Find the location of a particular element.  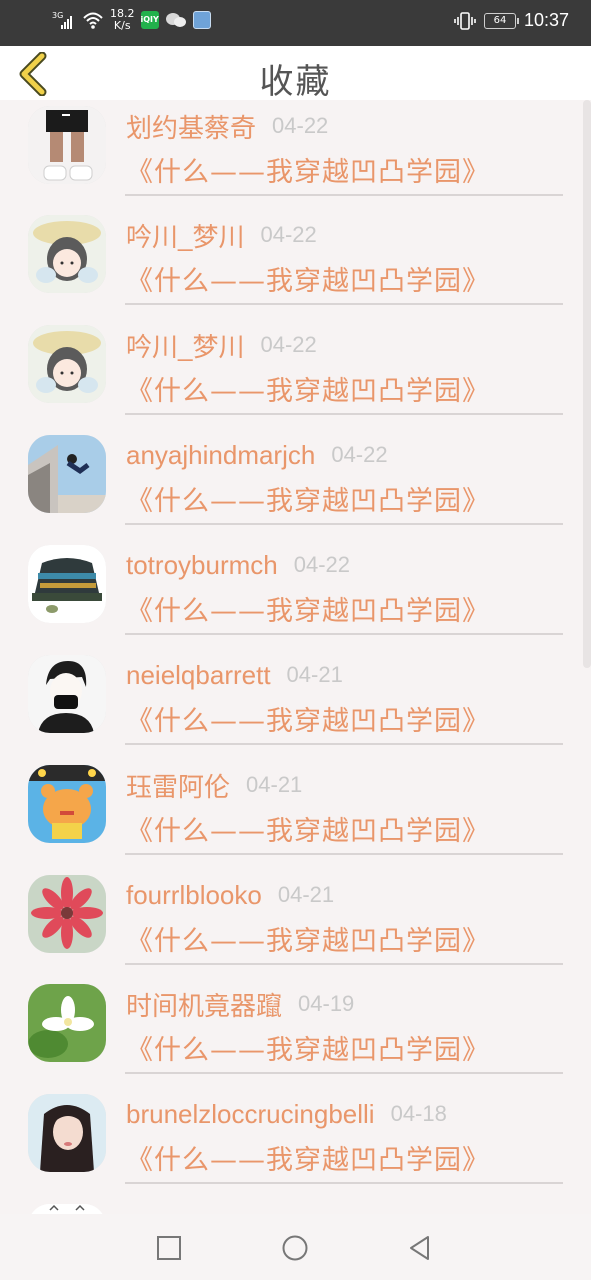

back-nav-button is located at coordinates (420, 1248).